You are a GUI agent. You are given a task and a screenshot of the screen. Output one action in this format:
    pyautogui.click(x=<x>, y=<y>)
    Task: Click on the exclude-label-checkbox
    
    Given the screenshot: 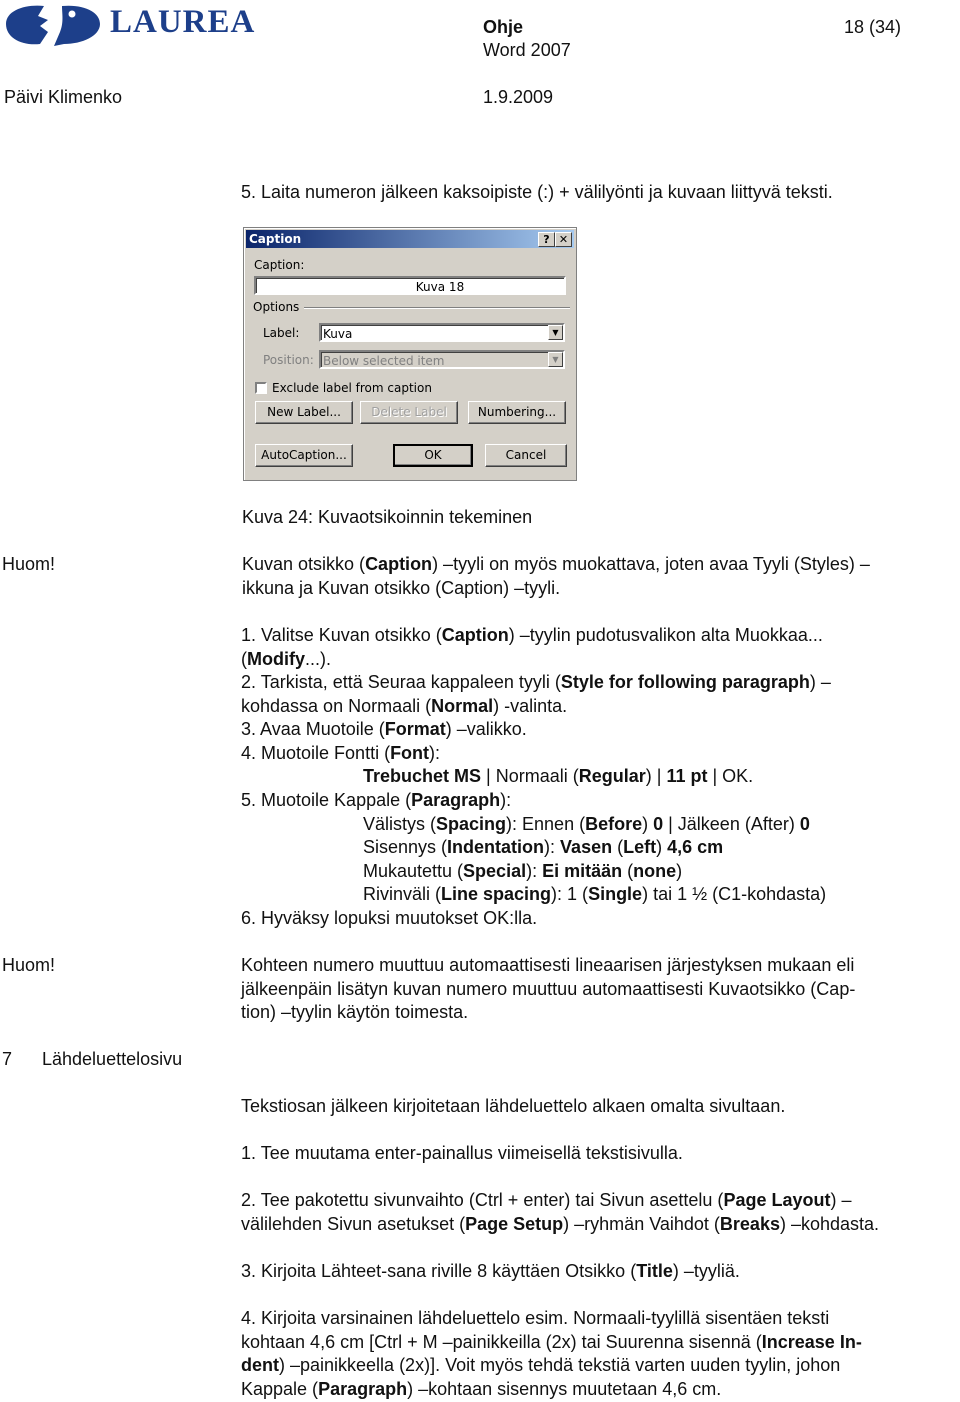 What is the action you would take?
    pyautogui.click(x=261, y=388)
    